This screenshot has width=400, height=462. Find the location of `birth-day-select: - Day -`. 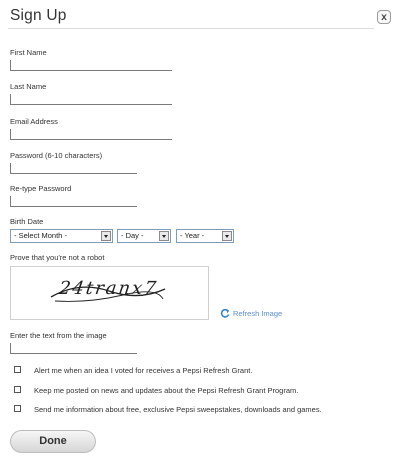

birth-day-select: - Day - is located at coordinates (144, 236).